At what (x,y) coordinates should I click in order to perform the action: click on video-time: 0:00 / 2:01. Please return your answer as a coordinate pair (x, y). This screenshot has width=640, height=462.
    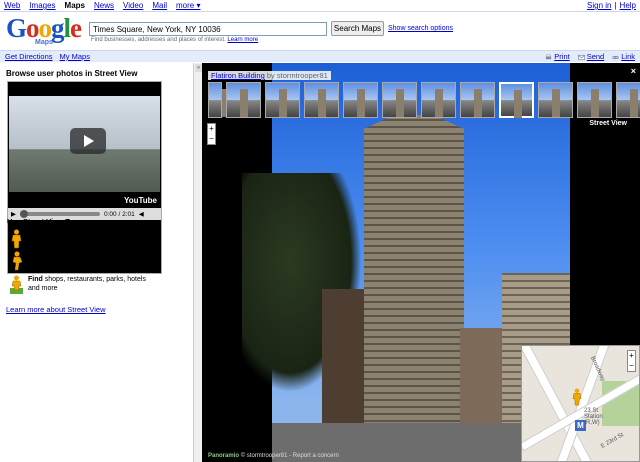
    Looking at the image, I should click on (119, 214).